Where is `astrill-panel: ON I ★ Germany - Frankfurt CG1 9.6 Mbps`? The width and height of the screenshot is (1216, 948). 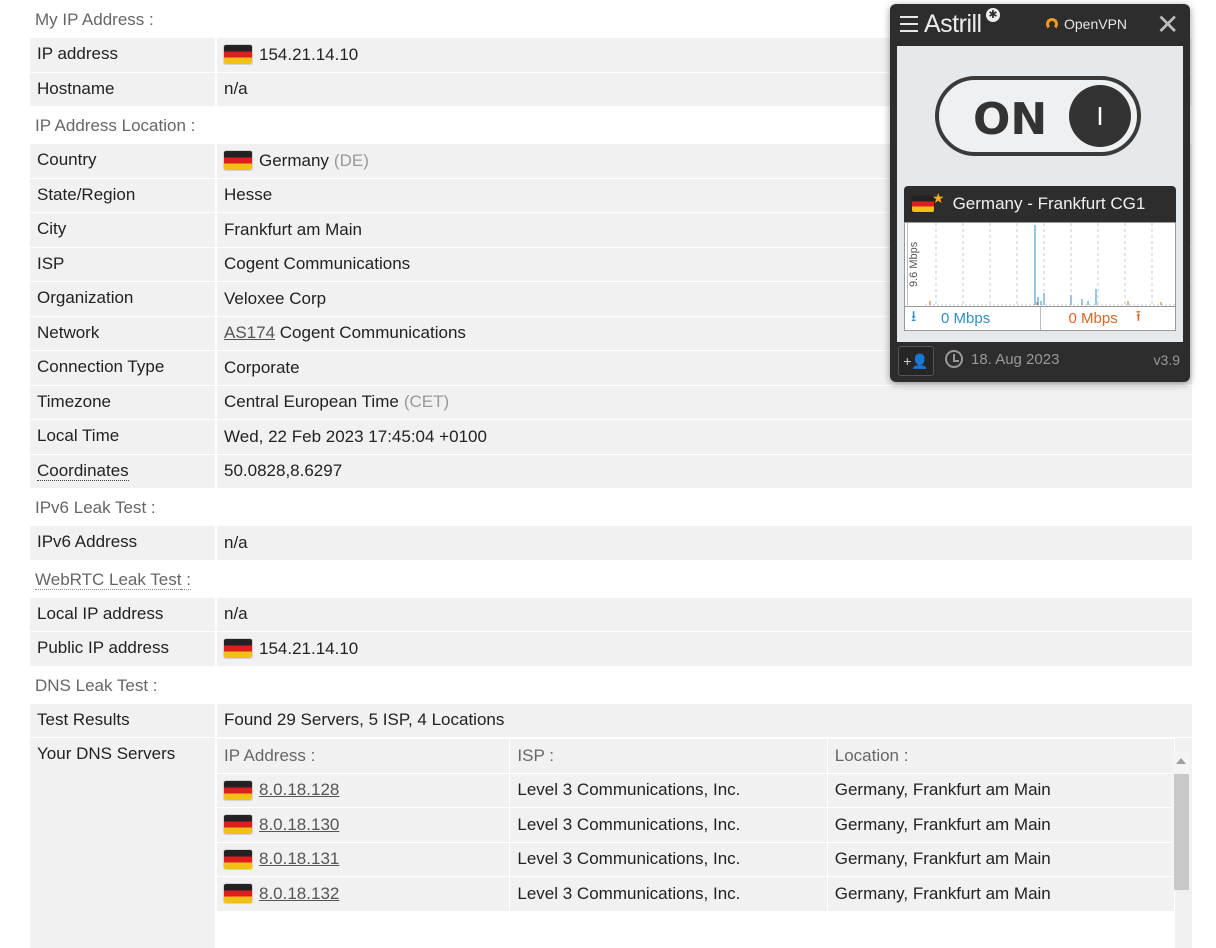 astrill-panel: ON I ★ Germany - Frankfurt CG1 9.6 Mbps is located at coordinates (1040, 194).